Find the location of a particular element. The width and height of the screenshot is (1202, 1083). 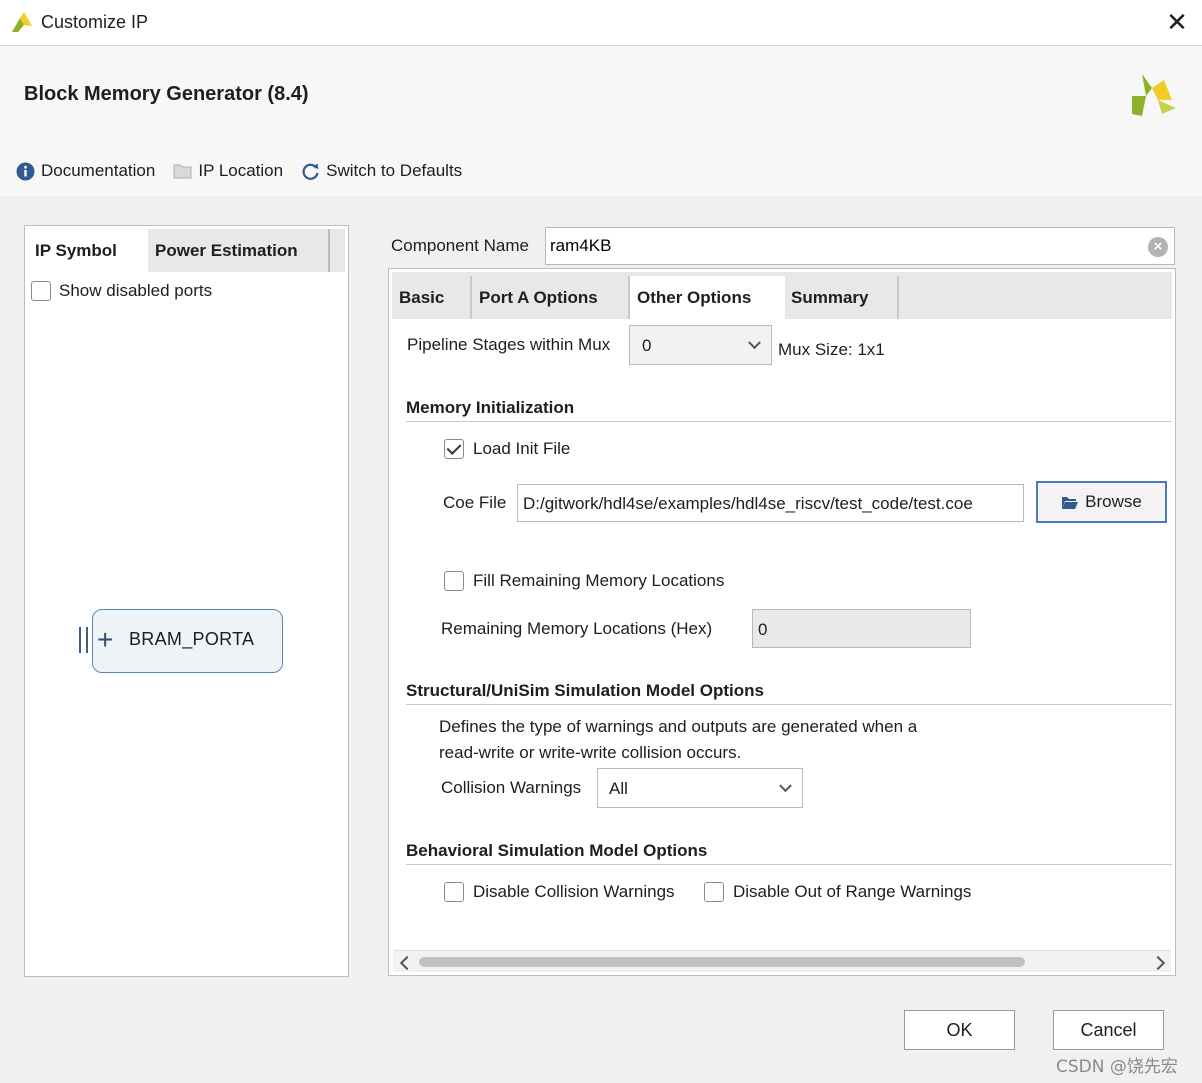

pipeline-stages-value: 0 is located at coordinates (647, 345).